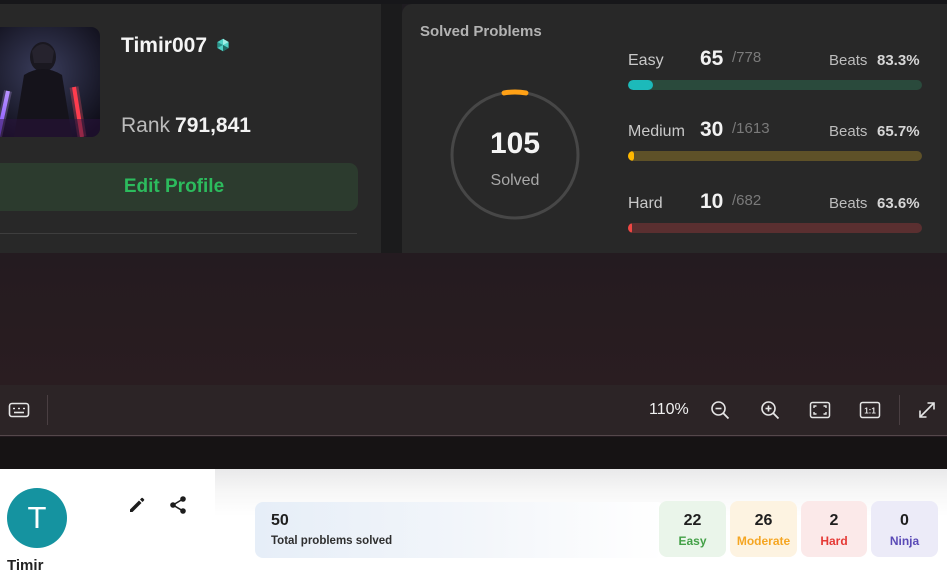  I want to click on beats-percentage: 65.7%, so click(898, 131).